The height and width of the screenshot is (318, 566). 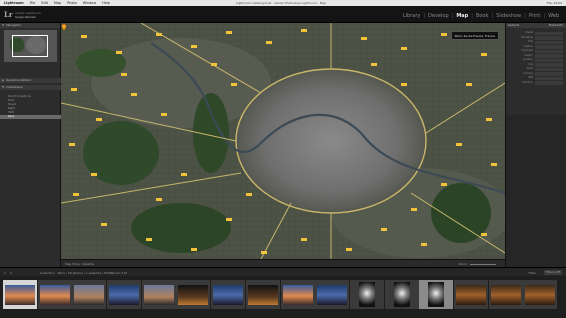 What do you see at coordinates (552, 272) in the screenshot?
I see `filter-select: Filters Off` at bounding box center [552, 272].